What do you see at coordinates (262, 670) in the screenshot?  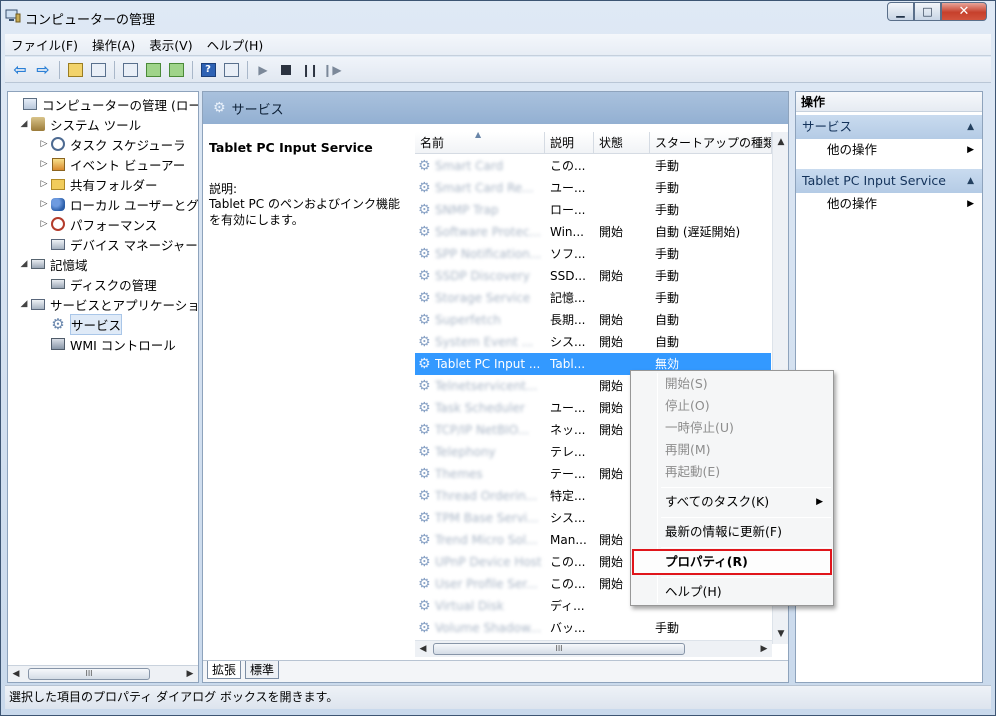 I see `tab-standard: 標準` at bounding box center [262, 670].